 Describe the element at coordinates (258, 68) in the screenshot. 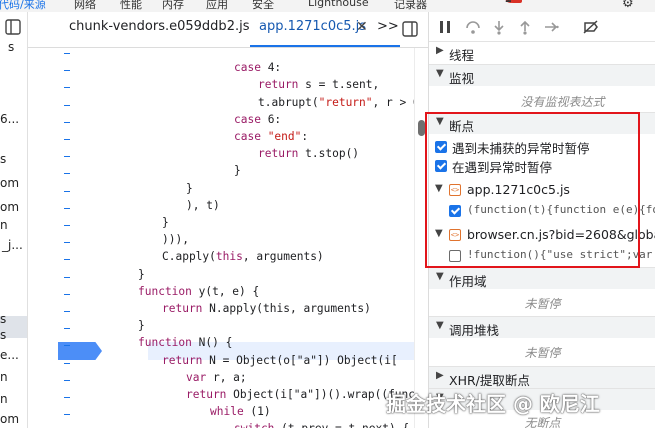

I see `code-line: case 4:` at that location.